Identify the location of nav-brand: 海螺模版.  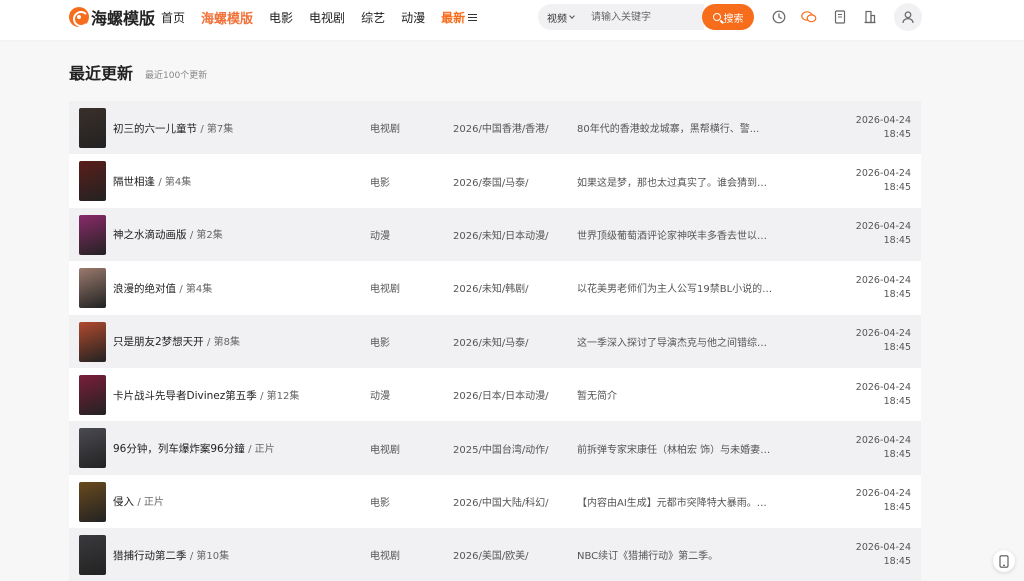
(227, 17).